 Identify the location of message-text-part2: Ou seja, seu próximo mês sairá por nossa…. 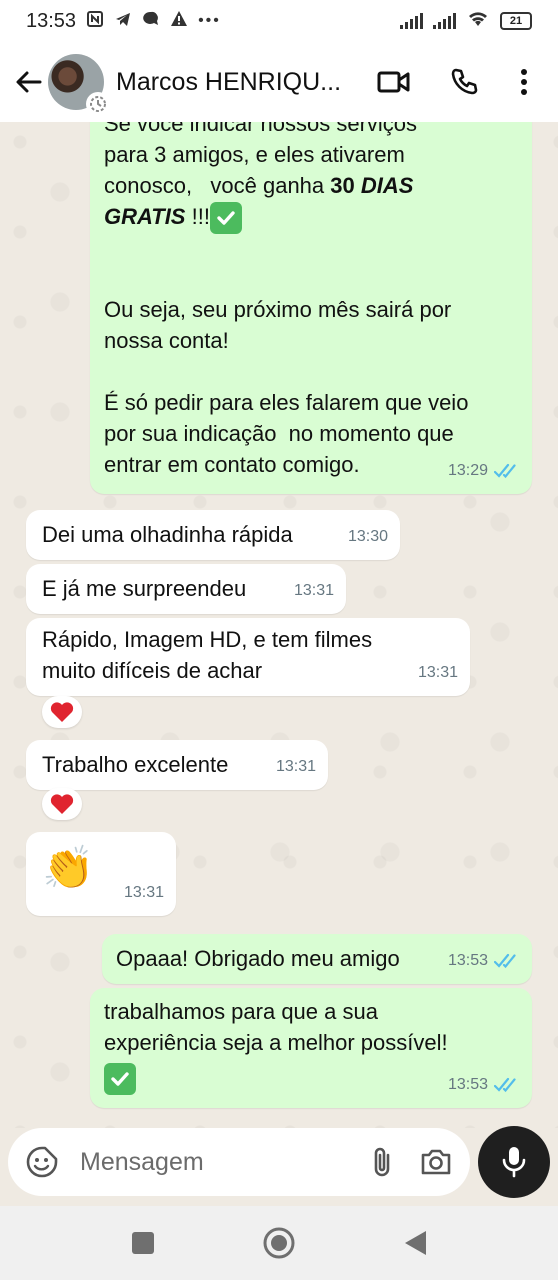
(286, 387).